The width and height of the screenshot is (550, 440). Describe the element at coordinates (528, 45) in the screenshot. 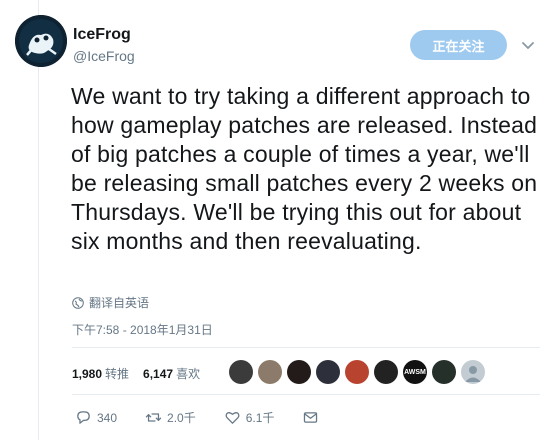

I see `chevron-down-icon` at that location.